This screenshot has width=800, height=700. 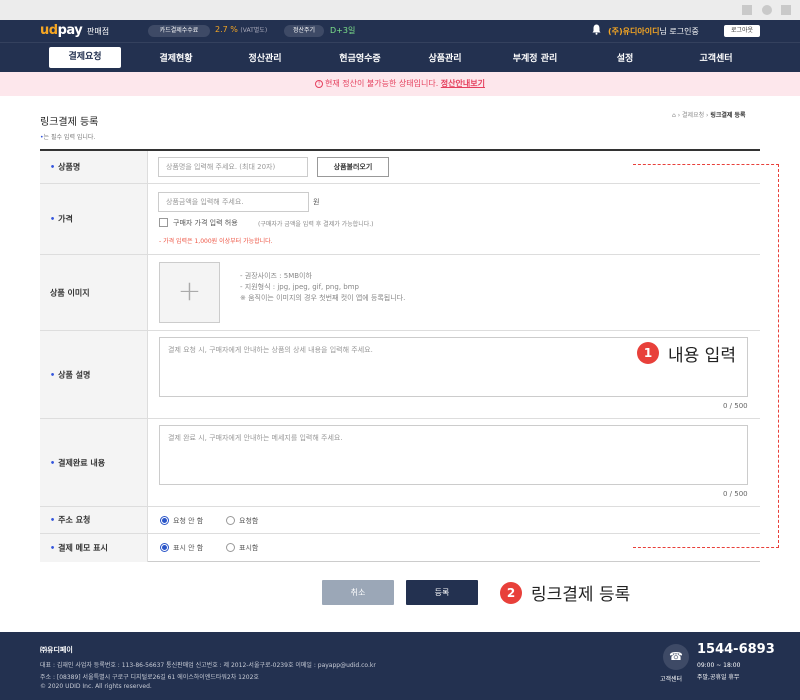 What do you see at coordinates (747, 10) in the screenshot?
I see `minimize-icon` at bounding box center [747, 10].